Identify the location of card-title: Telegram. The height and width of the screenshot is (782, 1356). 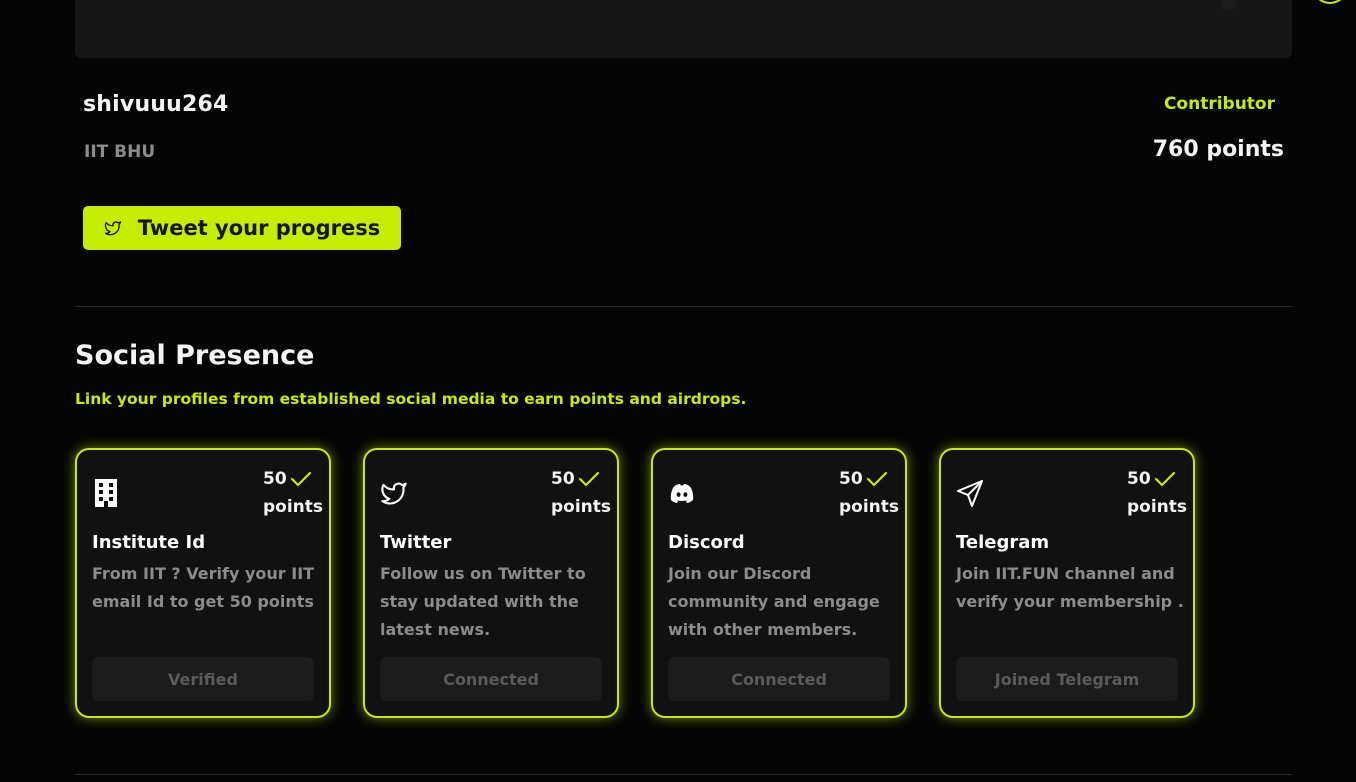
(1003, 542).